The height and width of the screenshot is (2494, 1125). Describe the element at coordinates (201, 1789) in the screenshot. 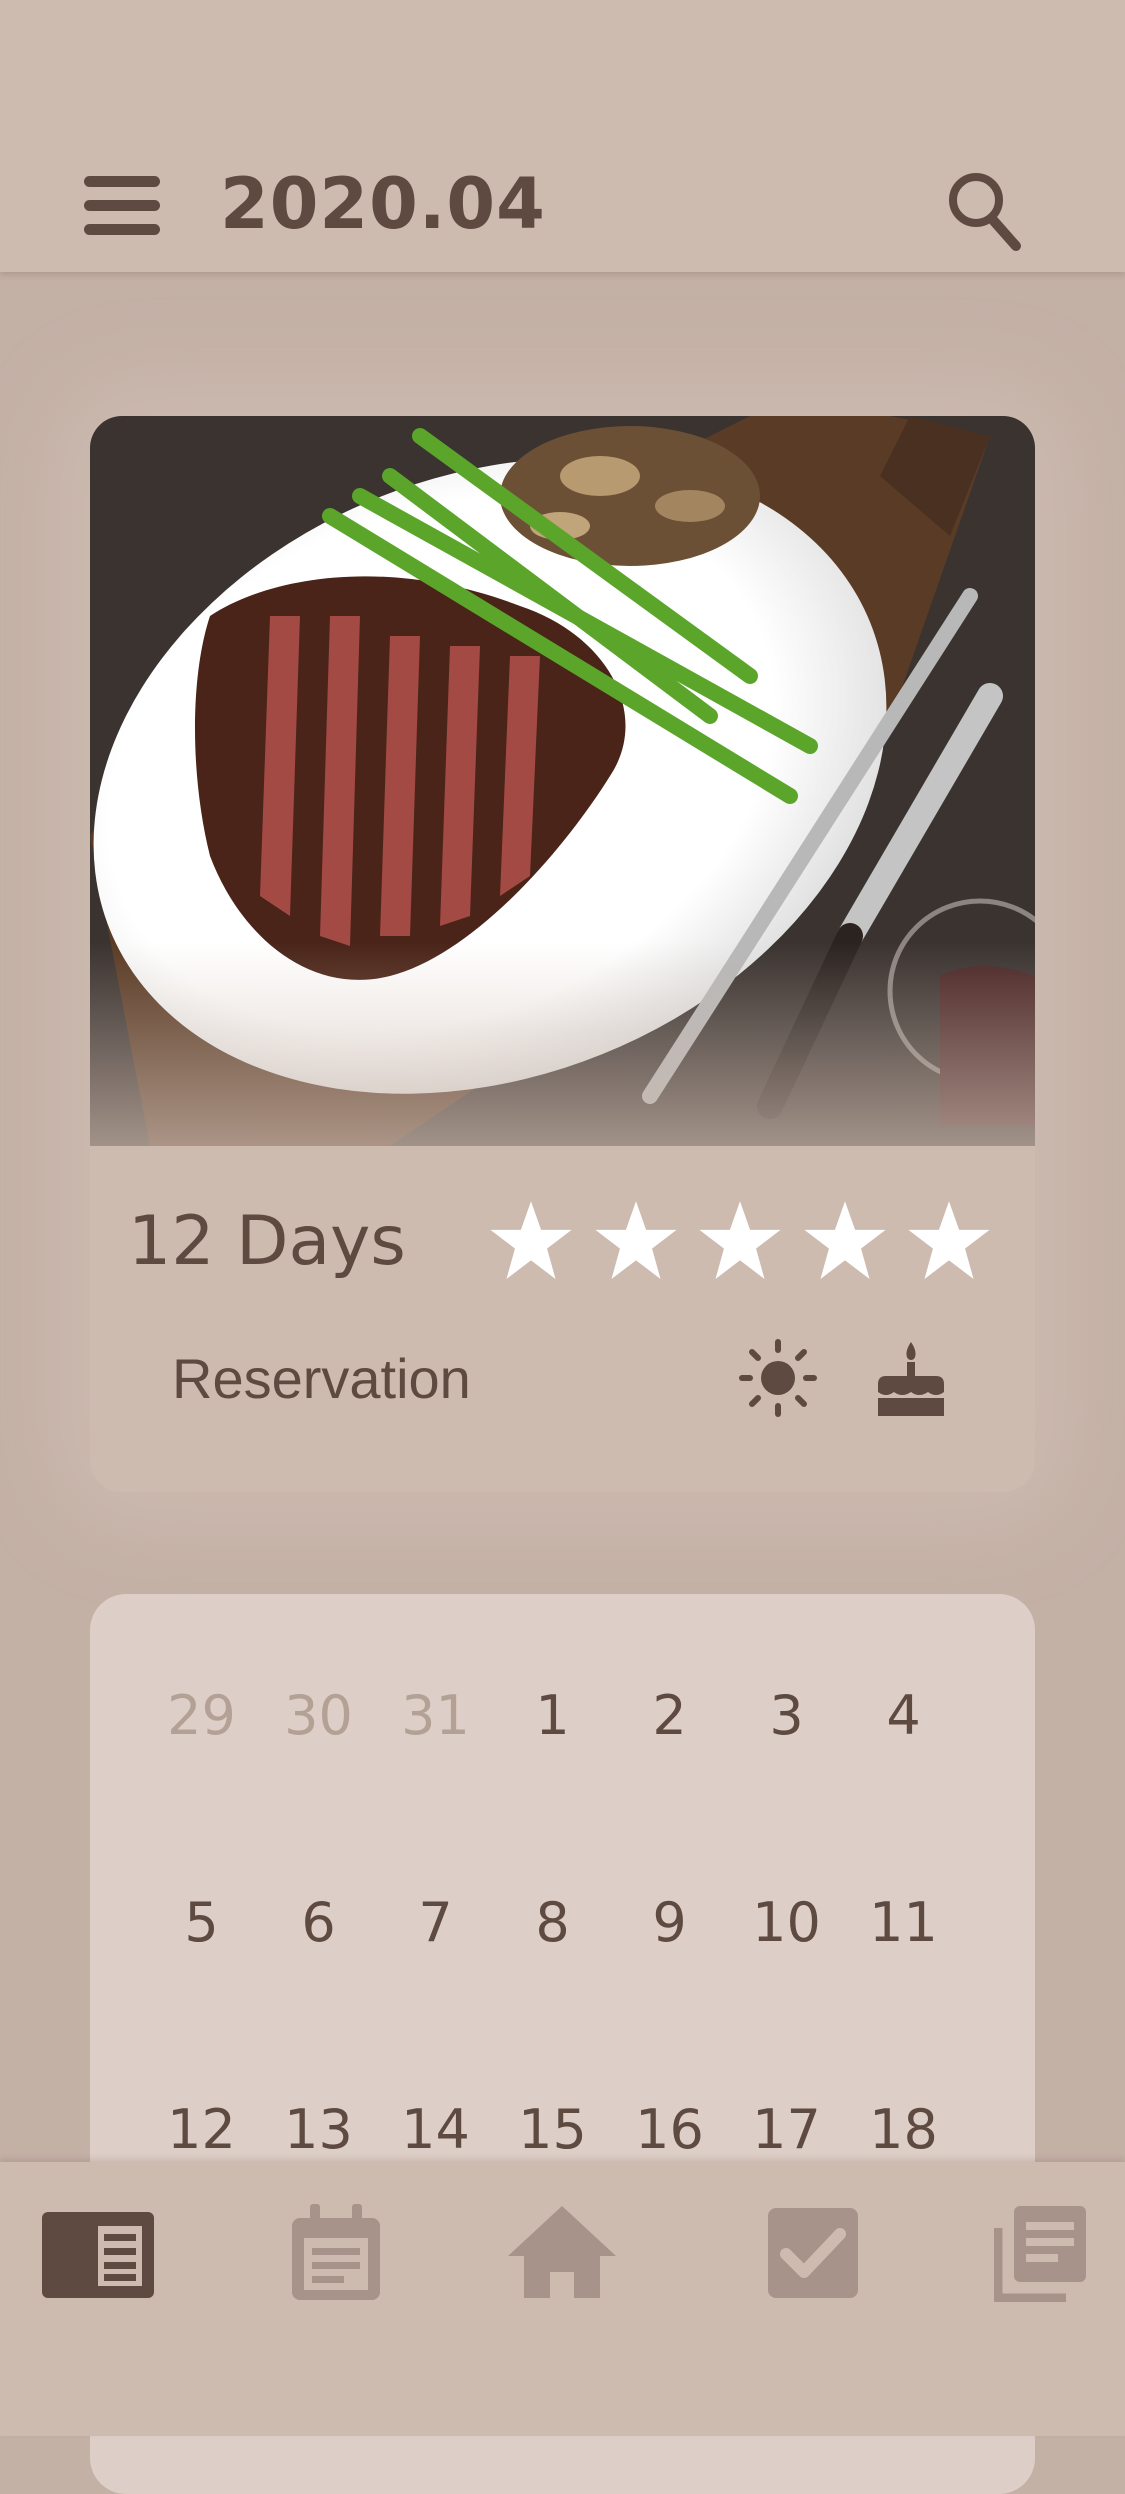

I see `calendar-day: 29` at that location.